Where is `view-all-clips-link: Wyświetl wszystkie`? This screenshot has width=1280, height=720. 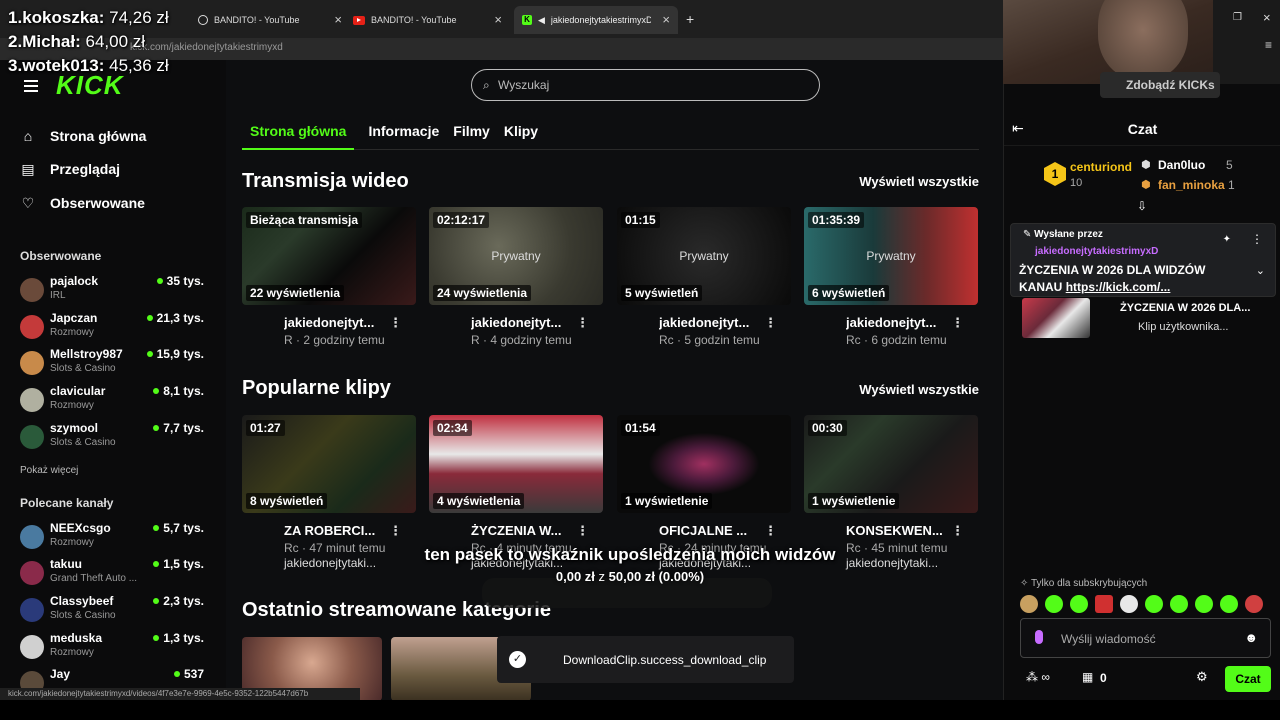 view-all-clips-link: Wyświetl wszystkie is located at coordinates (919, 389).